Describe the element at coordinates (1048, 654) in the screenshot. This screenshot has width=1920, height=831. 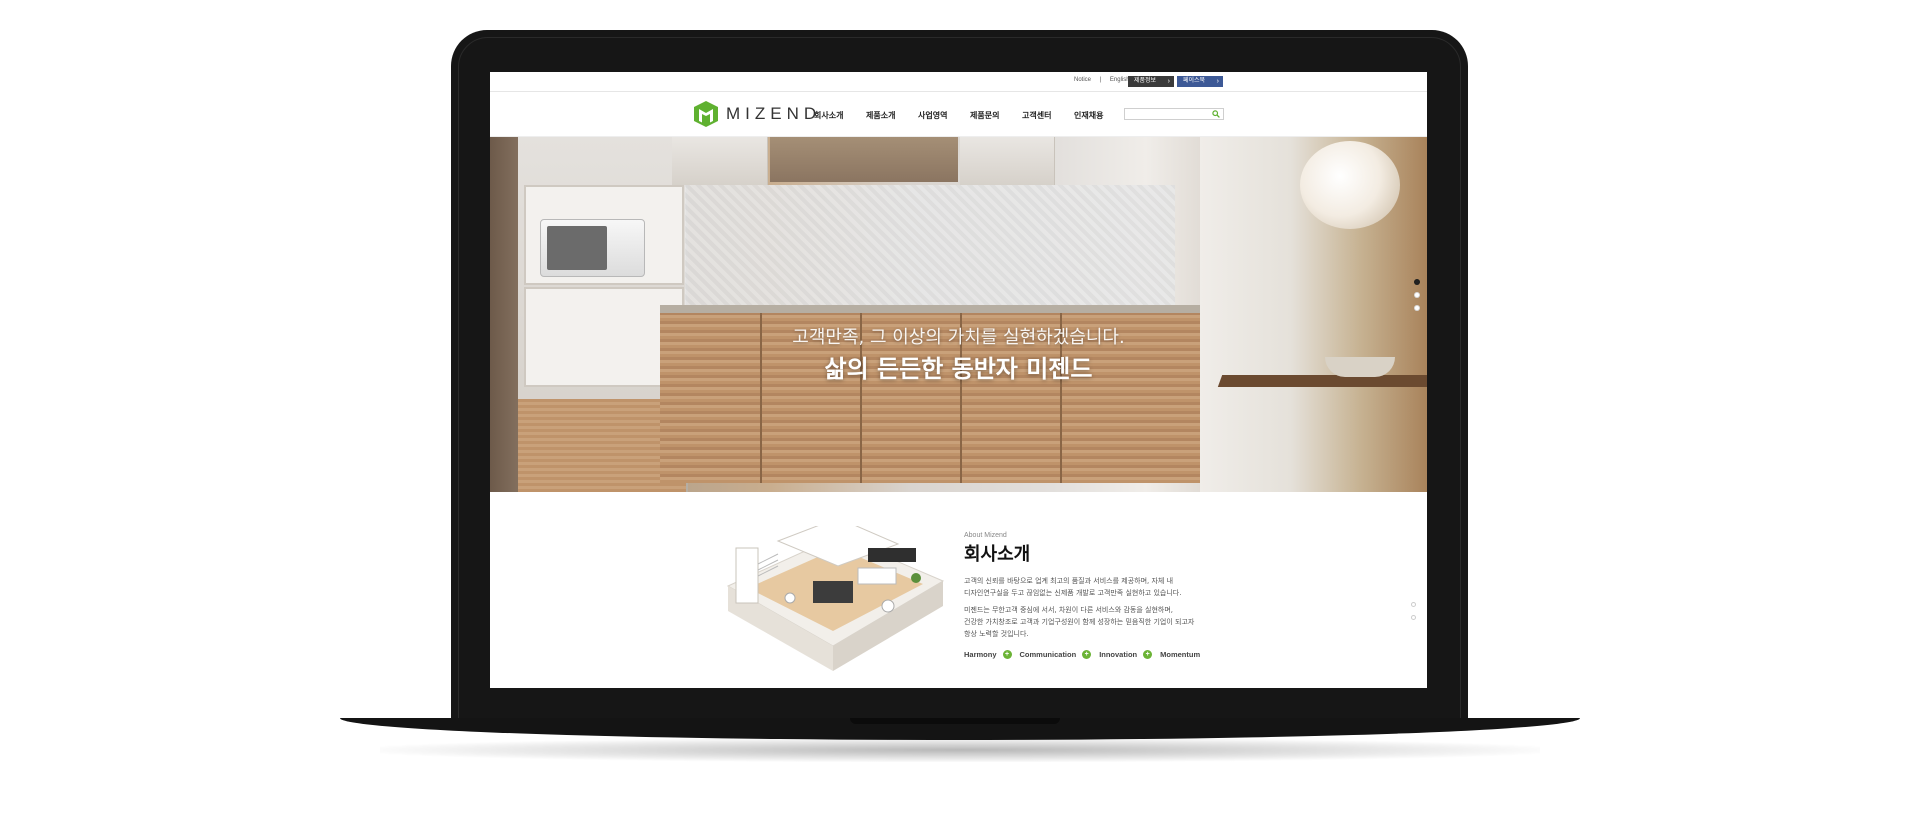
I see `value-communication: Communication` at that location.